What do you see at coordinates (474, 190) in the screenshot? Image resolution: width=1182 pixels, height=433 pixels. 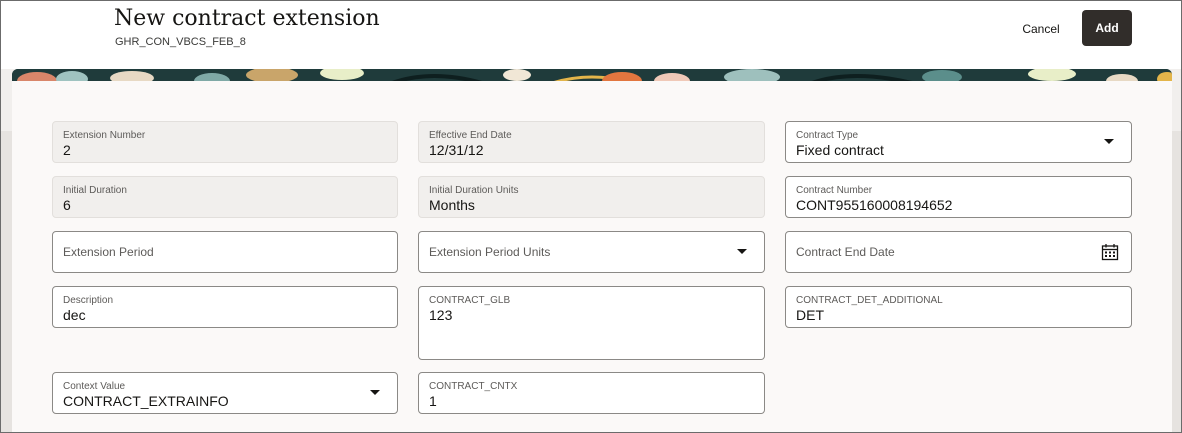 I see `initial-duration-units-label: Initial Duration Units` at bounding box center [474, 190].